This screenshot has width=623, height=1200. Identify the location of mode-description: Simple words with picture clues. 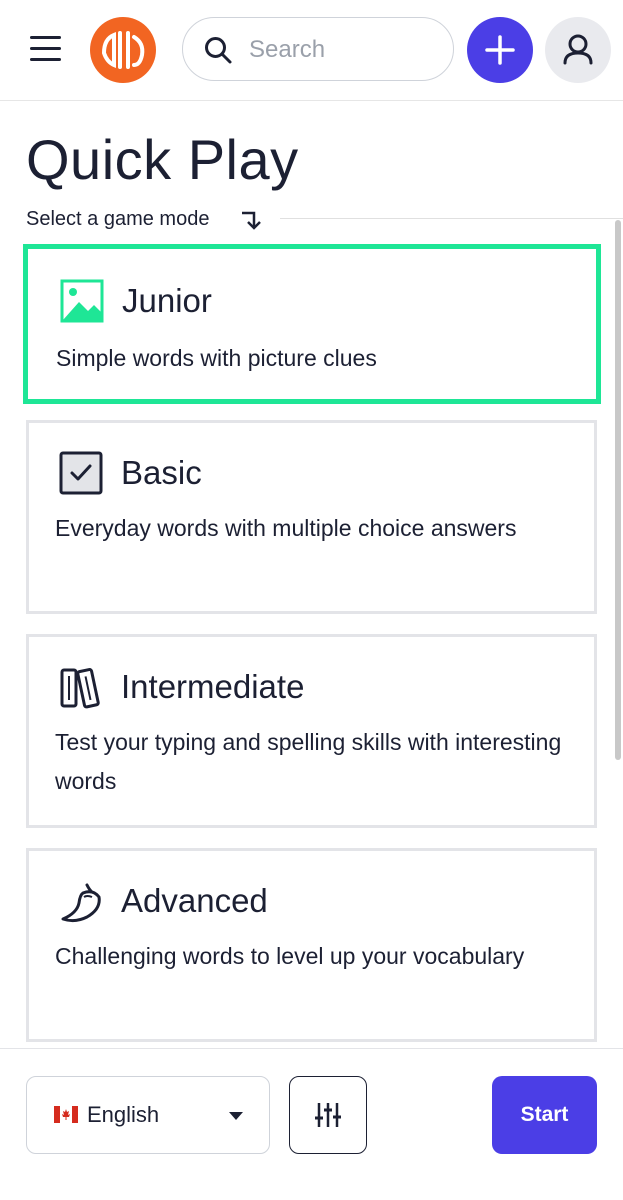
(216, 358).